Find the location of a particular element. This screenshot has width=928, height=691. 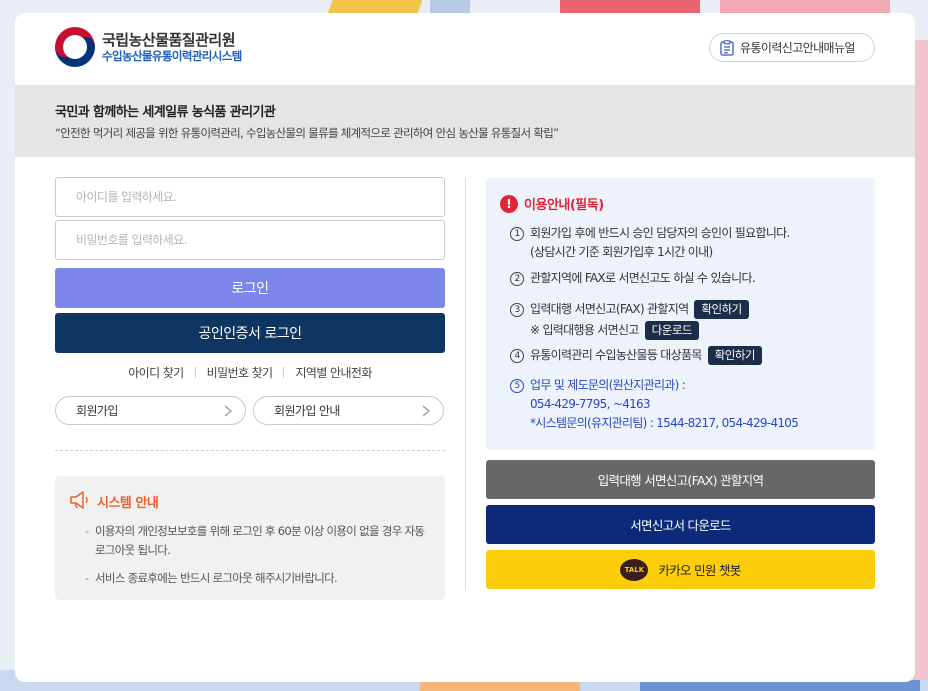

list-item: 서비스 종료후에는 반드시 로그아웃 해주시기바랍니다. is located at coordinates (260, 578).